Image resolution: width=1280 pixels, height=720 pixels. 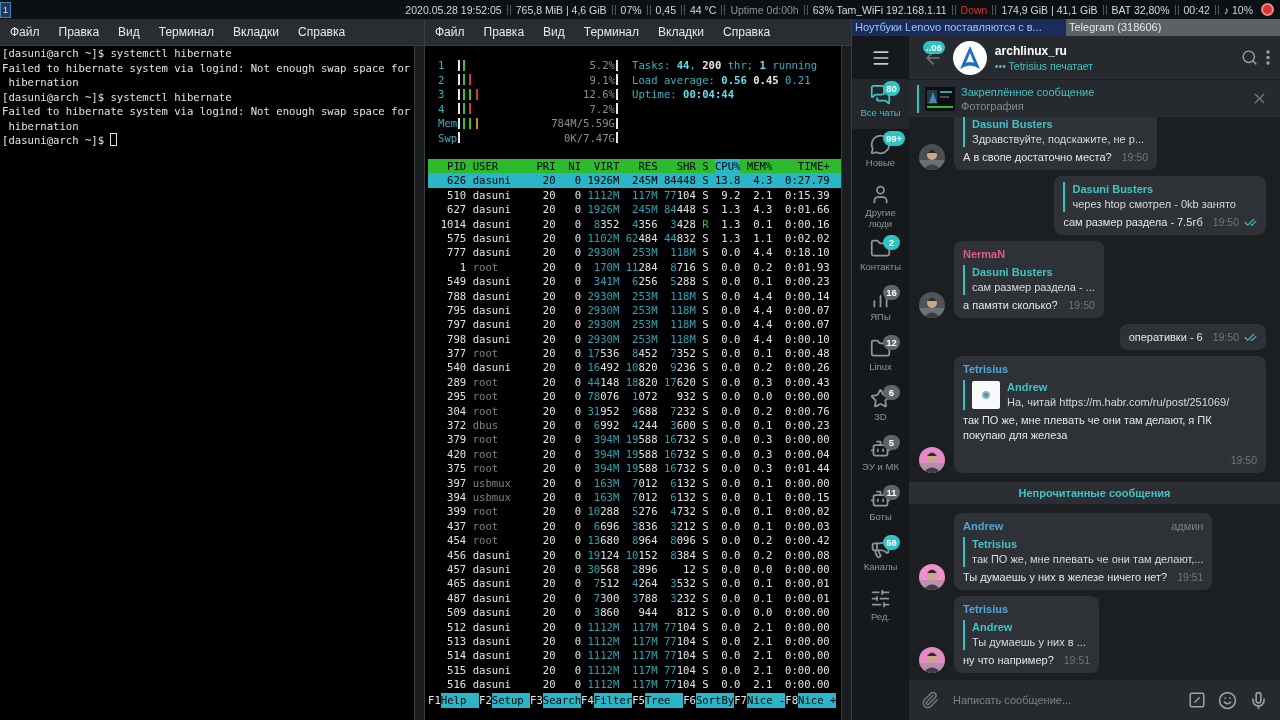 I want to click on tray-icon, so click(x=1267, y=9).